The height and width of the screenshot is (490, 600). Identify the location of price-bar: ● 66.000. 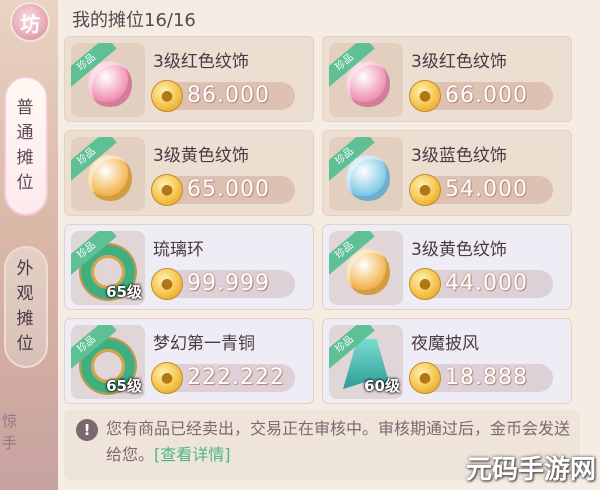
(481, 96).